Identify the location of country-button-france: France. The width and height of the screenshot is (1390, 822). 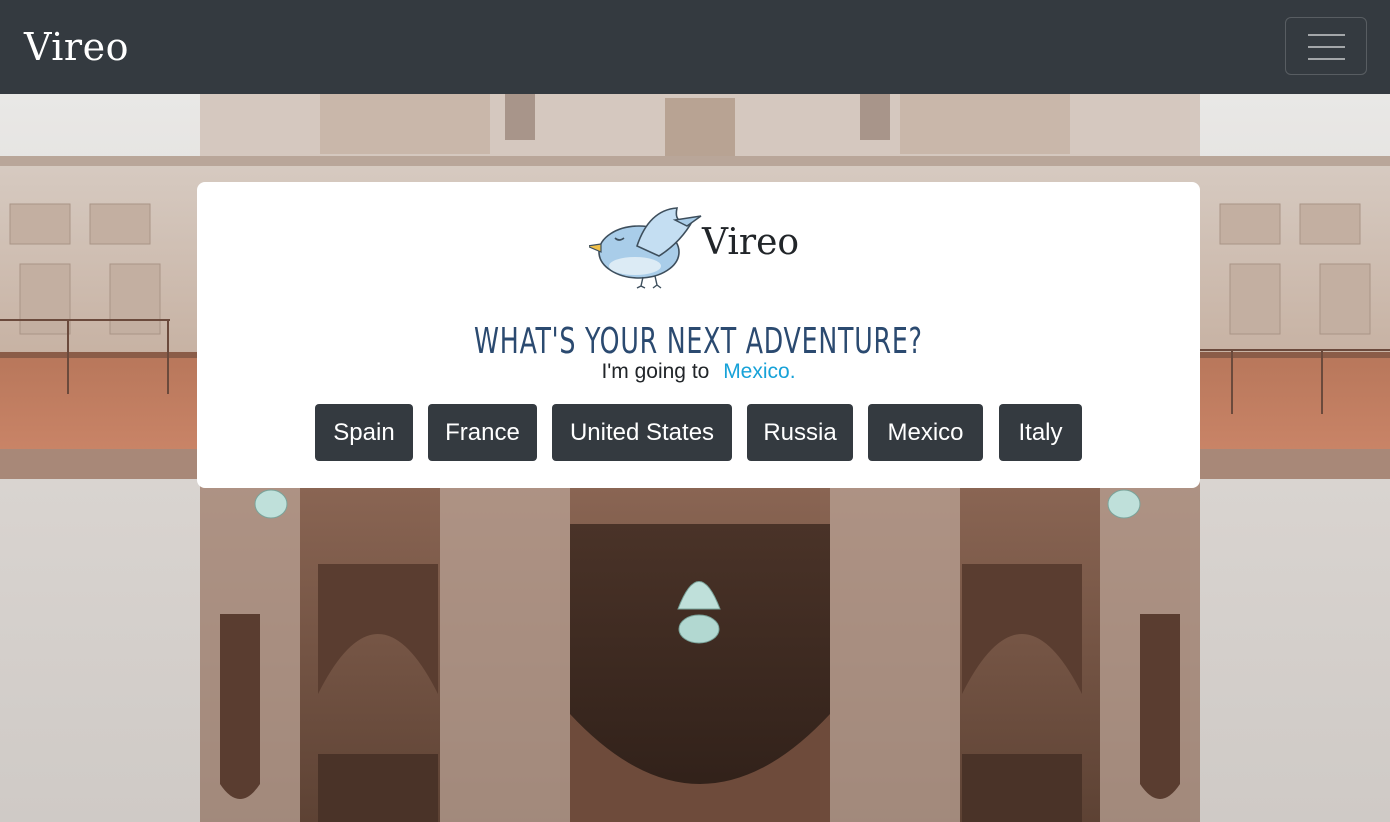
(482, 432).